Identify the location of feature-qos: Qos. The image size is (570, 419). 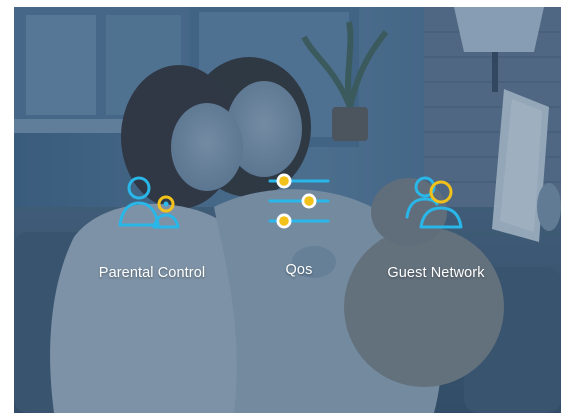
(299, 223).